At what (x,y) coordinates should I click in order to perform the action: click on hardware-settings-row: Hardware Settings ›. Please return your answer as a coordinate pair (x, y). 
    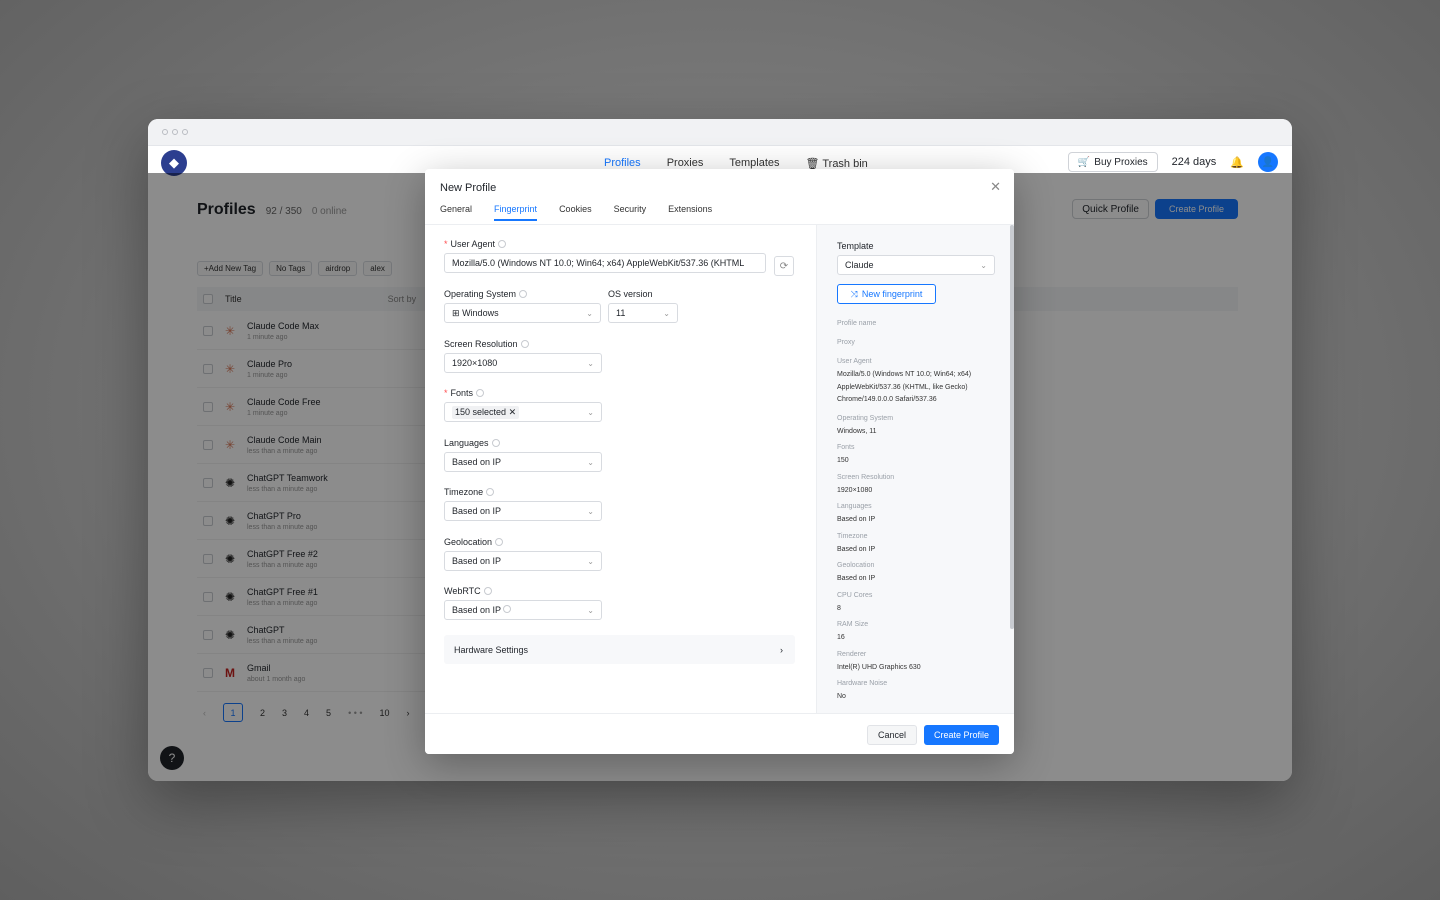
    Looking at the image, I should click on (619, 649).